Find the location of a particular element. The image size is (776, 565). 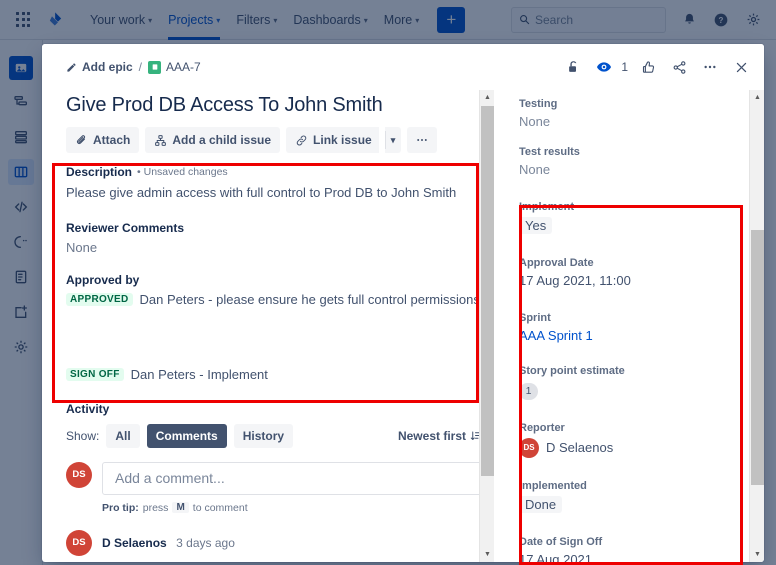

field-approval-date: Approval Date 17 Aug 2021, 11:00 is located at coordinates (629, 272).